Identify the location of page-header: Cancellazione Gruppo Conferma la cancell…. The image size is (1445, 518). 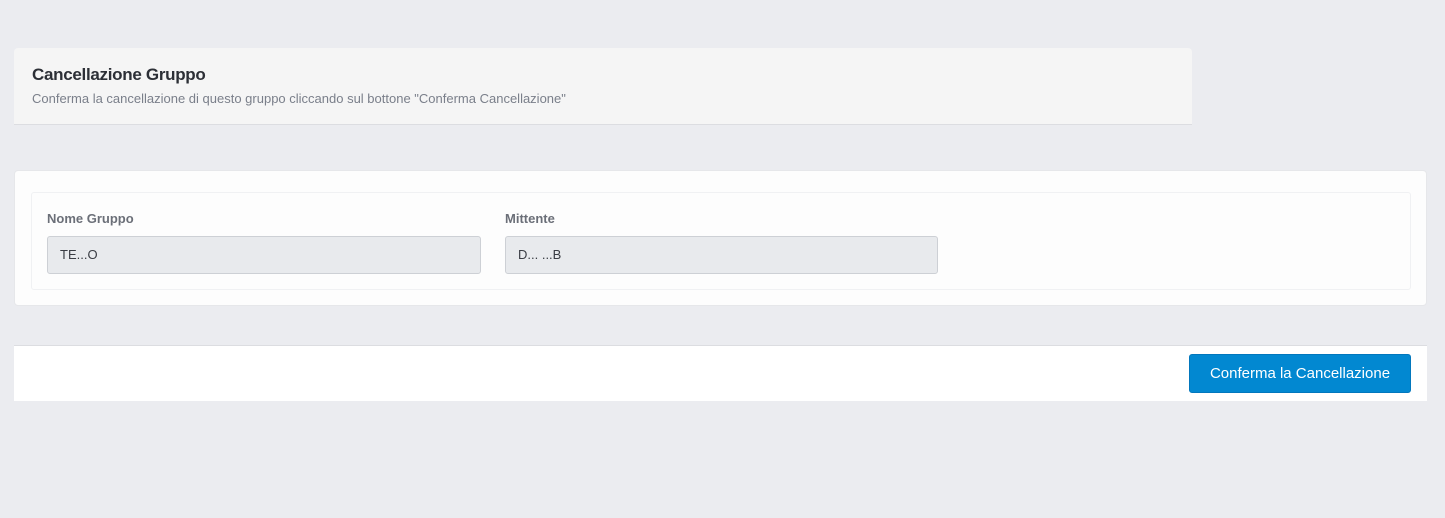
(603, 86).